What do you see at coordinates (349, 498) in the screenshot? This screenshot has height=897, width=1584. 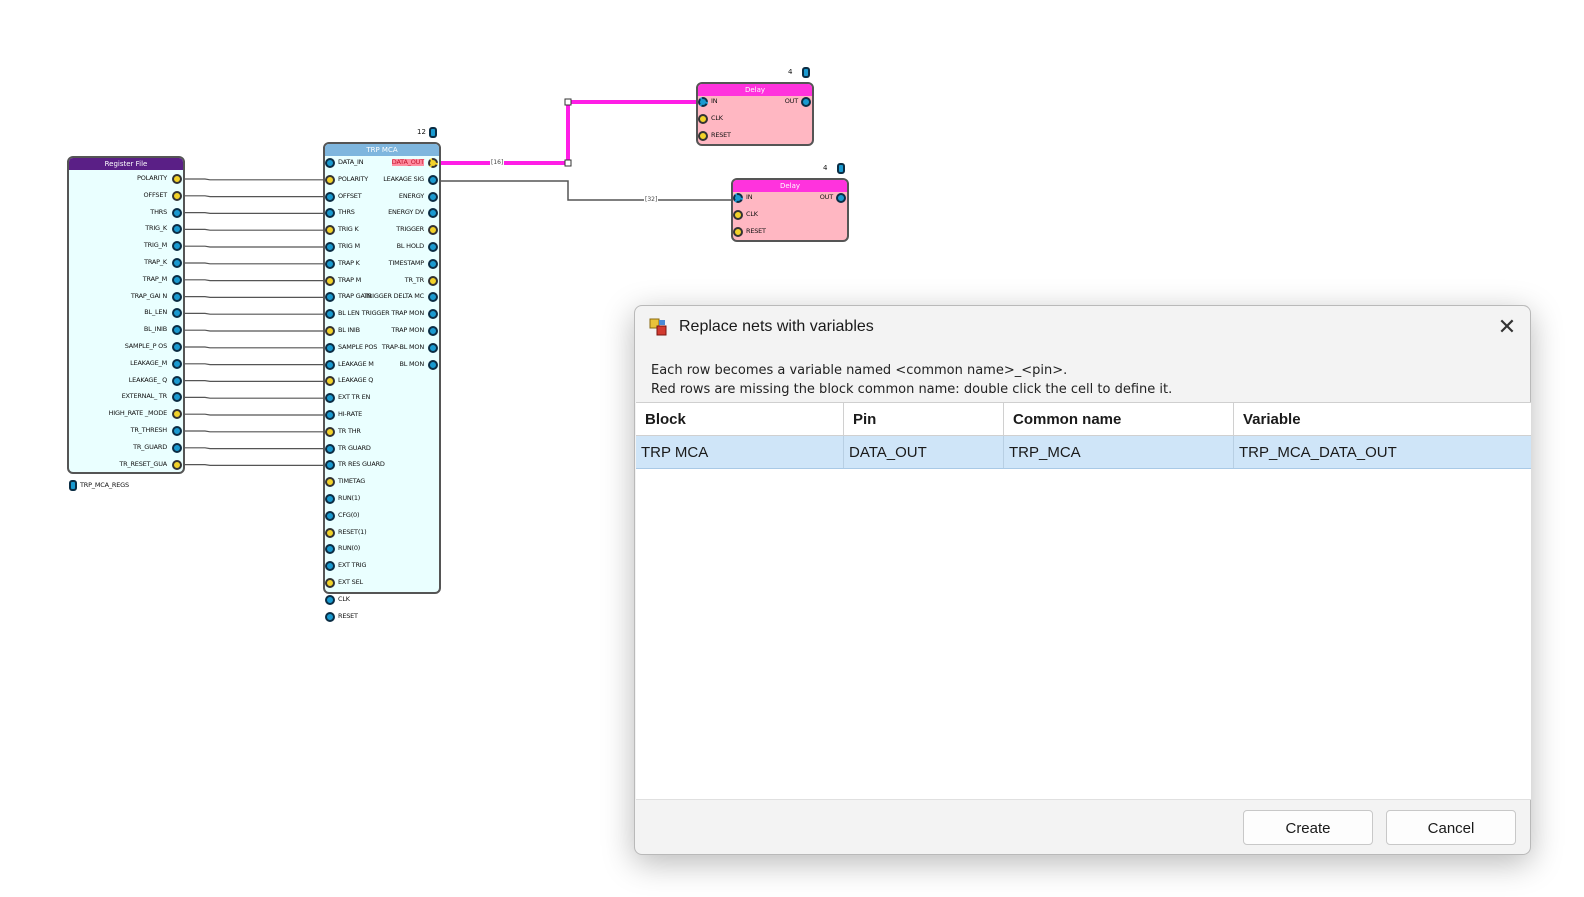 I see `mca-input-label: RUN(1)` at bounding box center [349, 498].